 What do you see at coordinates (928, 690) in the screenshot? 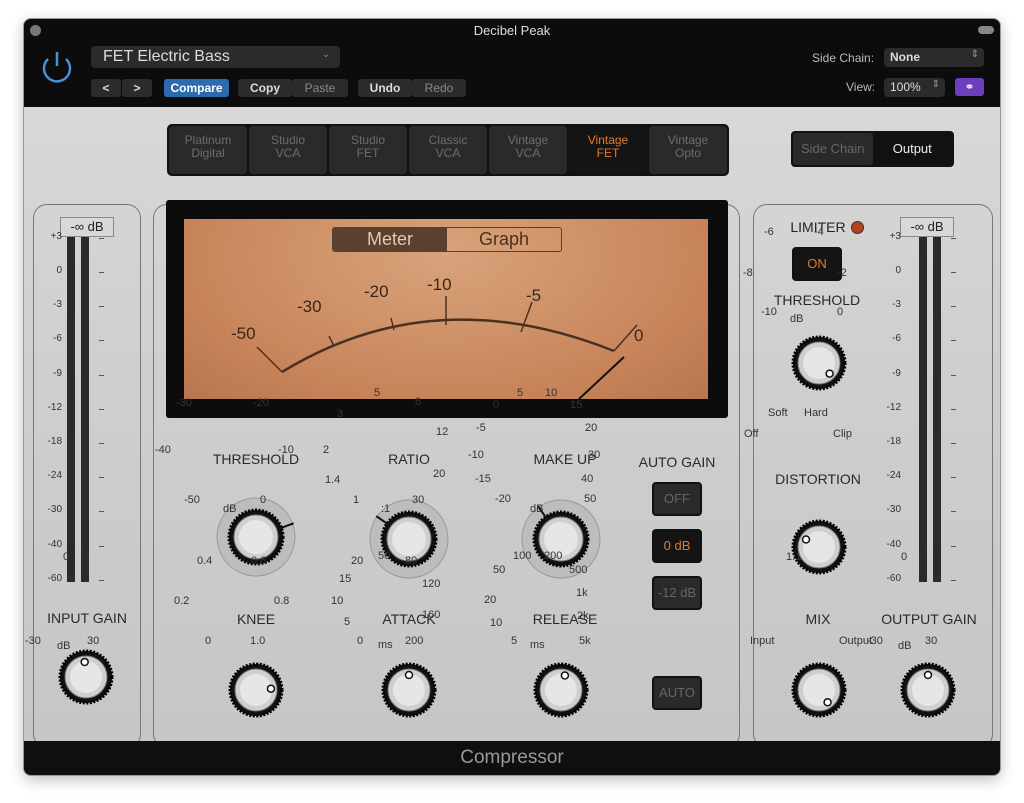
I see `output-gain-knob` at bounding box center [928, 690].